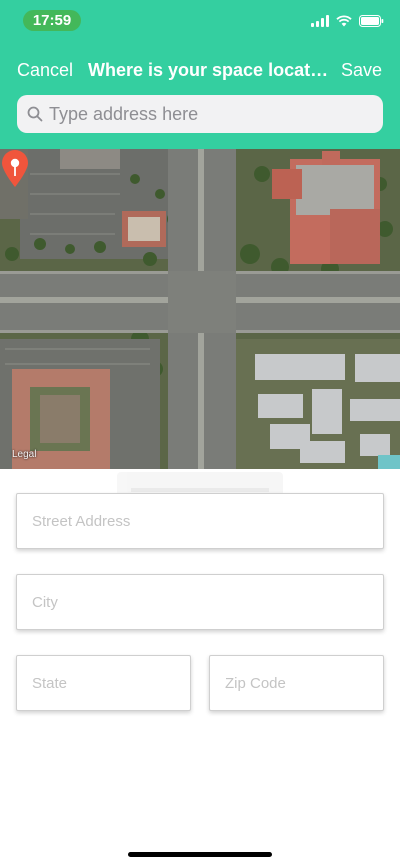 This screenshot has height=866, width=400. What do you see at coordinates (52, 20) in the screenshot?
I see `status-time: 17:59` at bounding box center [52, 20].